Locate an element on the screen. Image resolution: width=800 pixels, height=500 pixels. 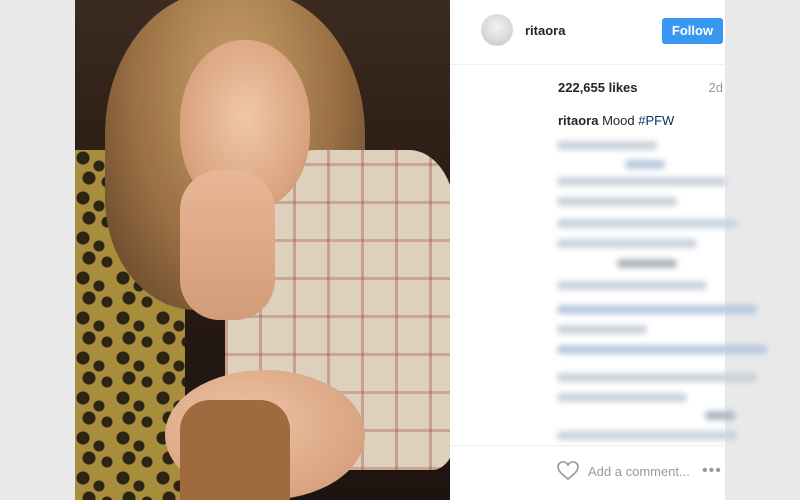
photo-detail-boot is located at coordinates (235, 450).